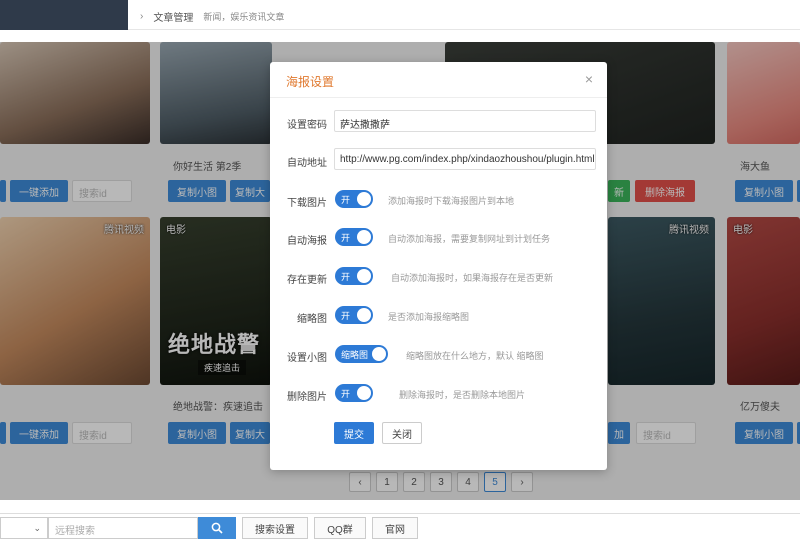 The width and height of the screenshot is (800, 541). I want to click on breadcrumb-item-news: 新闻，娱乐资讯文章, so click(243, 16).